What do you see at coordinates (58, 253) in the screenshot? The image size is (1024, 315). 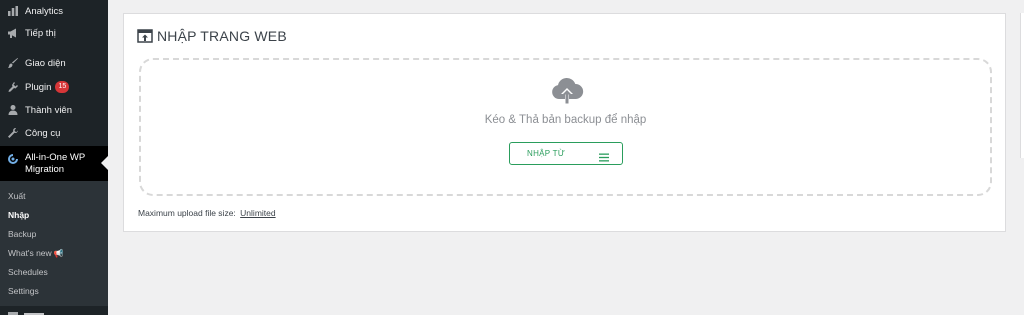 I see `megaphone-small-icon: 📢` at bounding box center [58, 253].